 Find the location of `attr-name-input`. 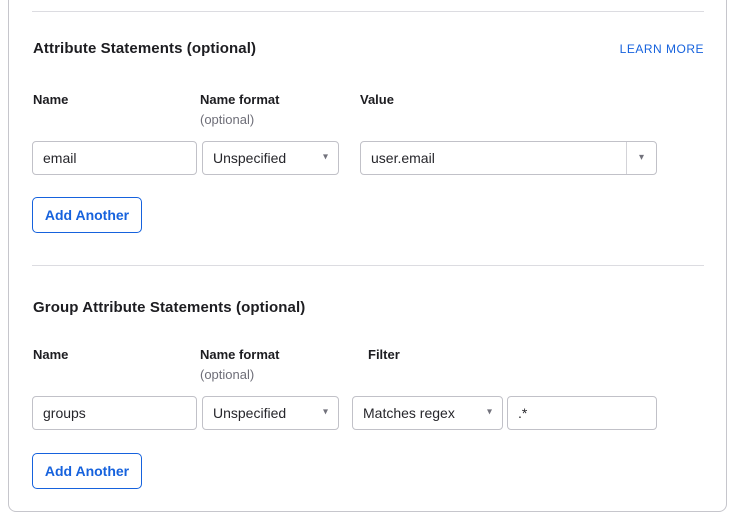

attr-name-input is located at coordinates (114, 158).